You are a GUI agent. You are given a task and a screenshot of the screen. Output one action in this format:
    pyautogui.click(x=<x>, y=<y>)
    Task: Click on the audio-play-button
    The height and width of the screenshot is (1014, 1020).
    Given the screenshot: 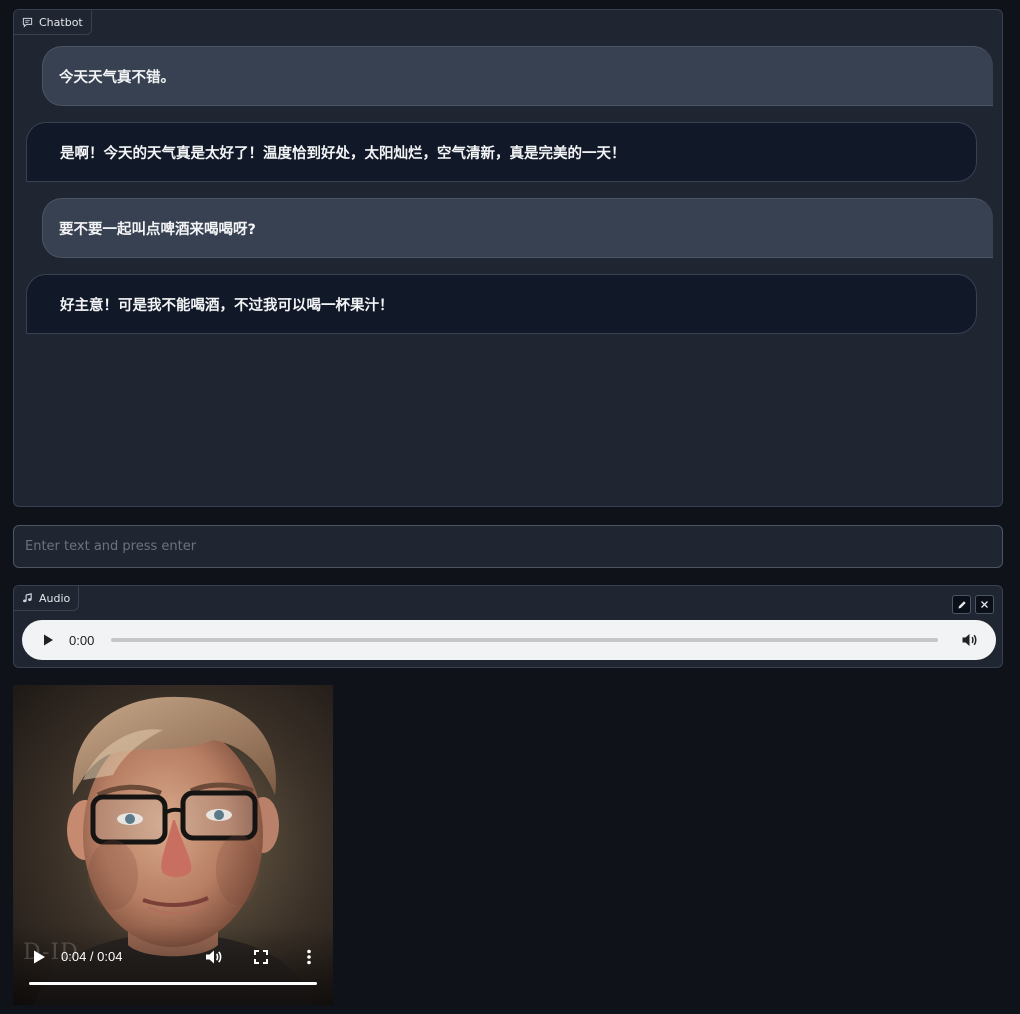 What is the action you would take?
    pyautogui.click(x=48, y=640)
    